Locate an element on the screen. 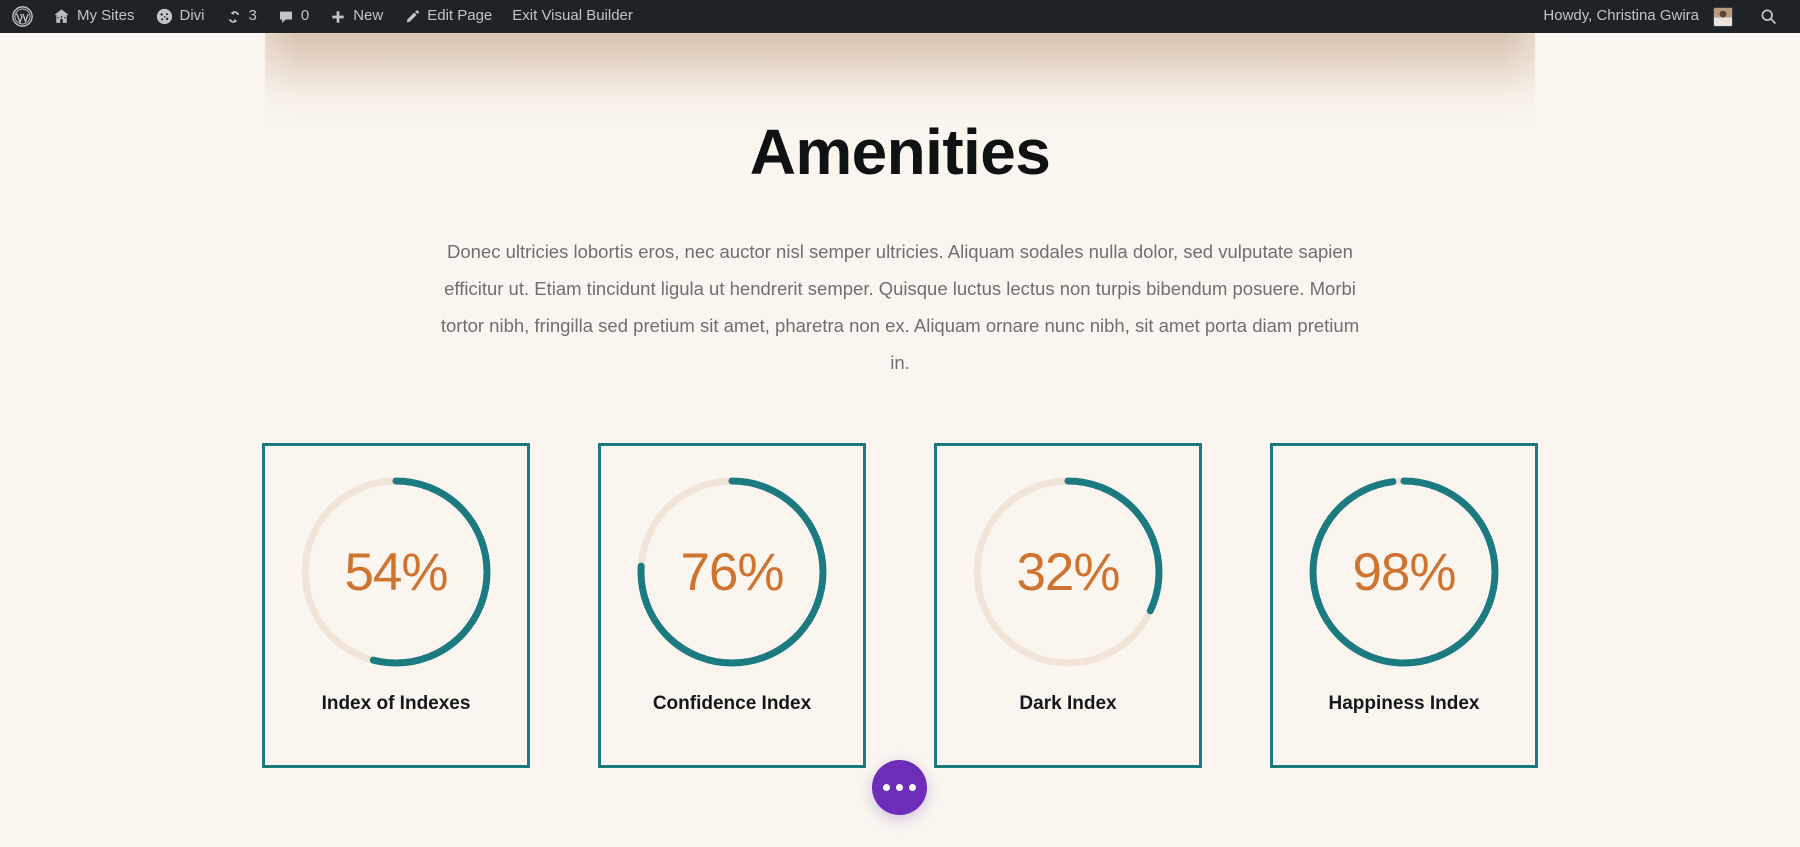 The height and width of the screenshot is (847, 1800). counter-title: Confidence Index is located at coordinates (732, 704).